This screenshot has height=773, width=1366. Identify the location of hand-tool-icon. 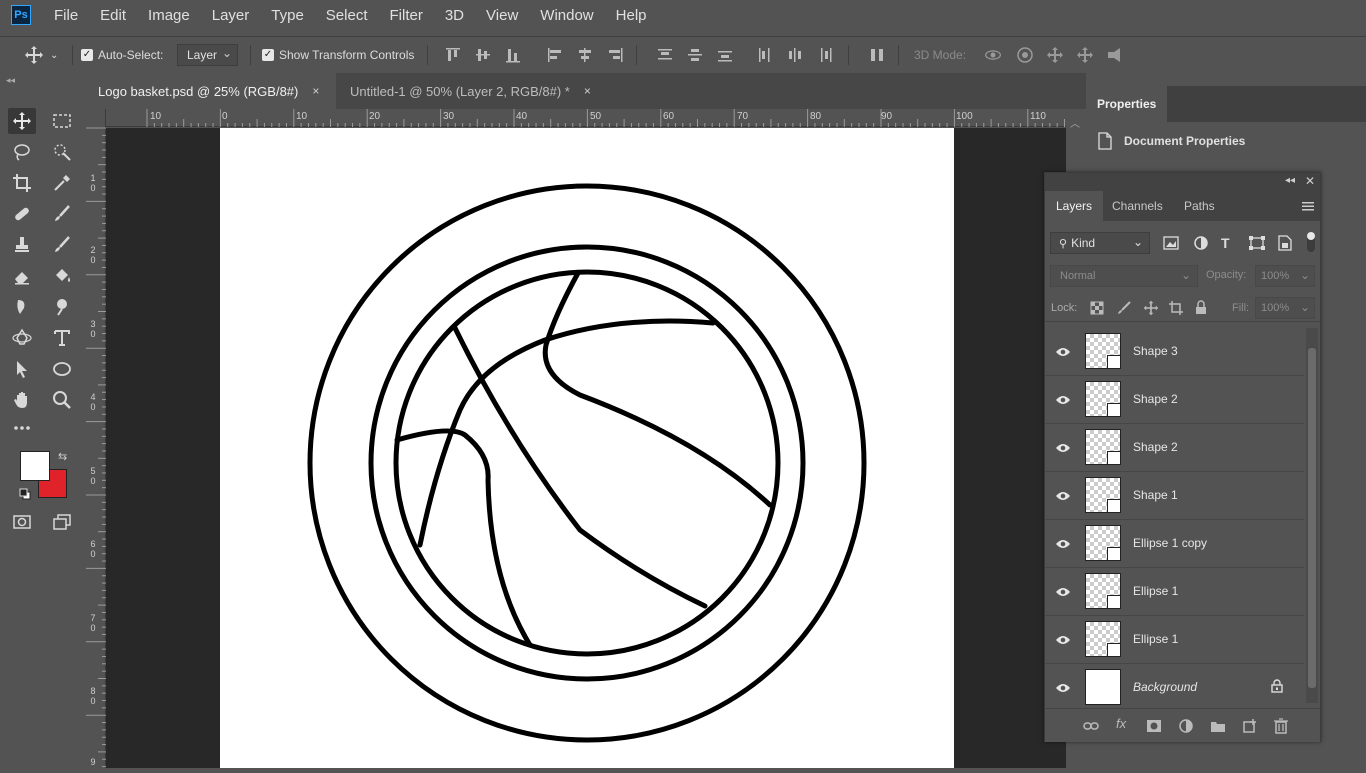
(22, 400).